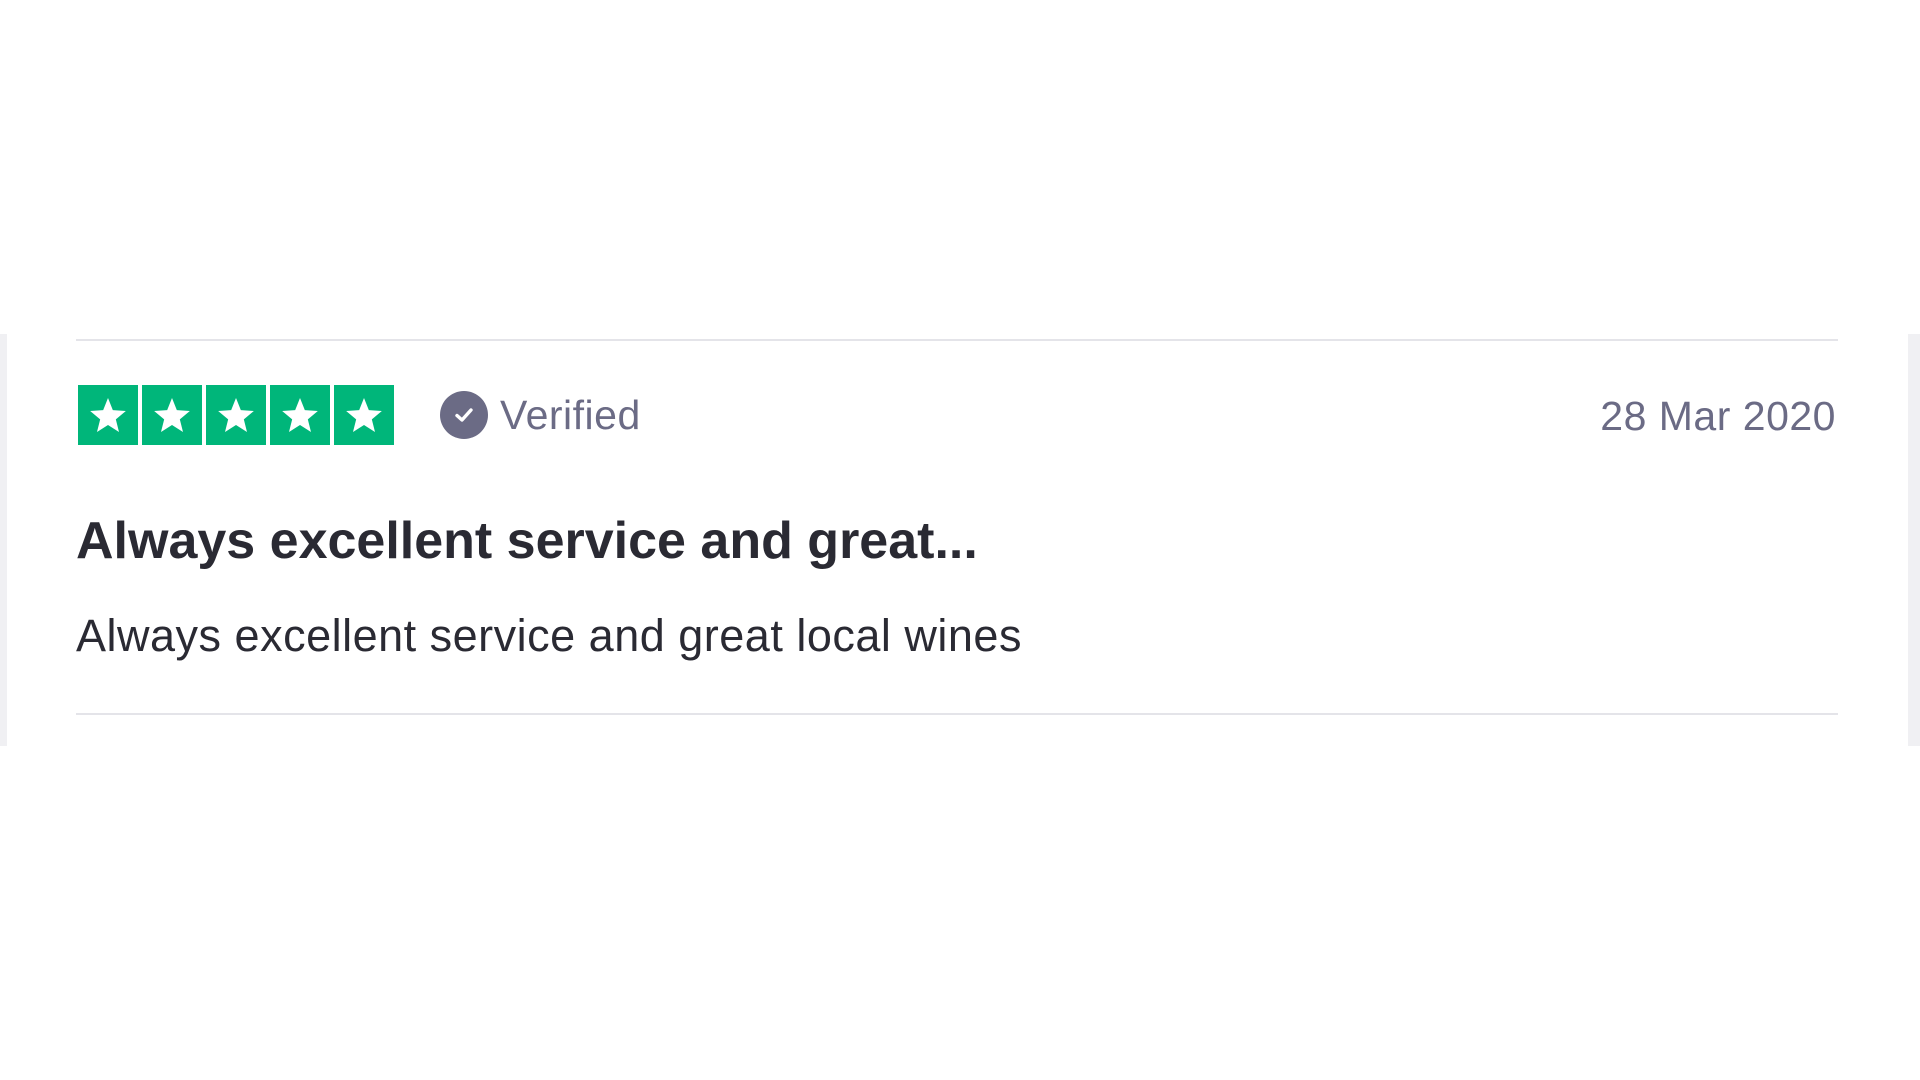 This screenshot has height=1080, width=1920. I want to click on verified-badge: Verified, so click(540, 415).